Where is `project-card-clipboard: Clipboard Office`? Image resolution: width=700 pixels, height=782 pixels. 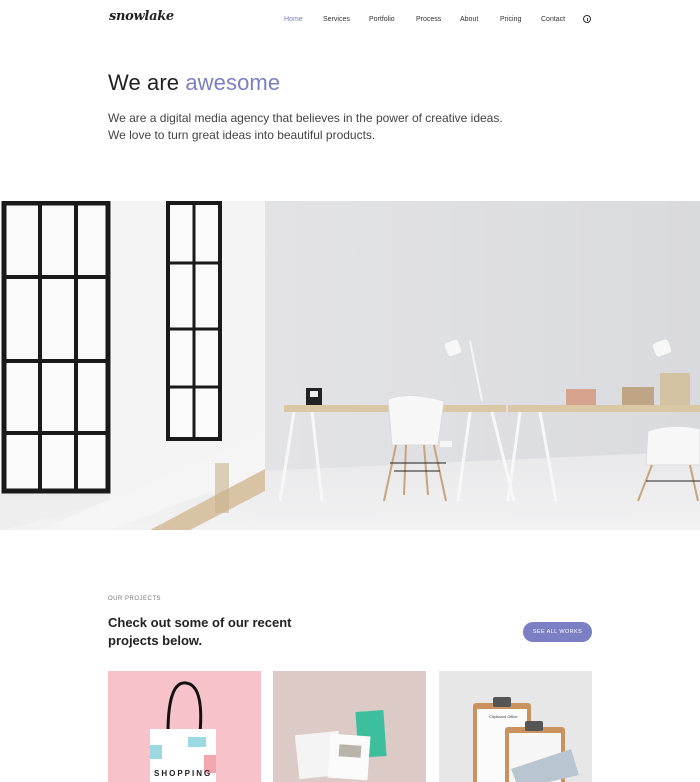 project-card-clipboard: Clipboard Office is located at coordinates (515, 726).